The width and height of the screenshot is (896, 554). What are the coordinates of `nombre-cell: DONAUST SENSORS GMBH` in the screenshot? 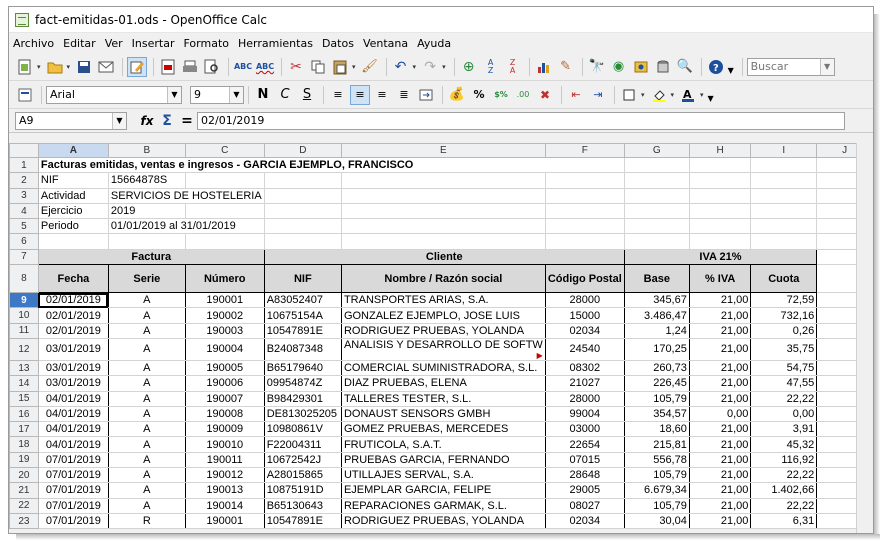 It's located at (443, 414).